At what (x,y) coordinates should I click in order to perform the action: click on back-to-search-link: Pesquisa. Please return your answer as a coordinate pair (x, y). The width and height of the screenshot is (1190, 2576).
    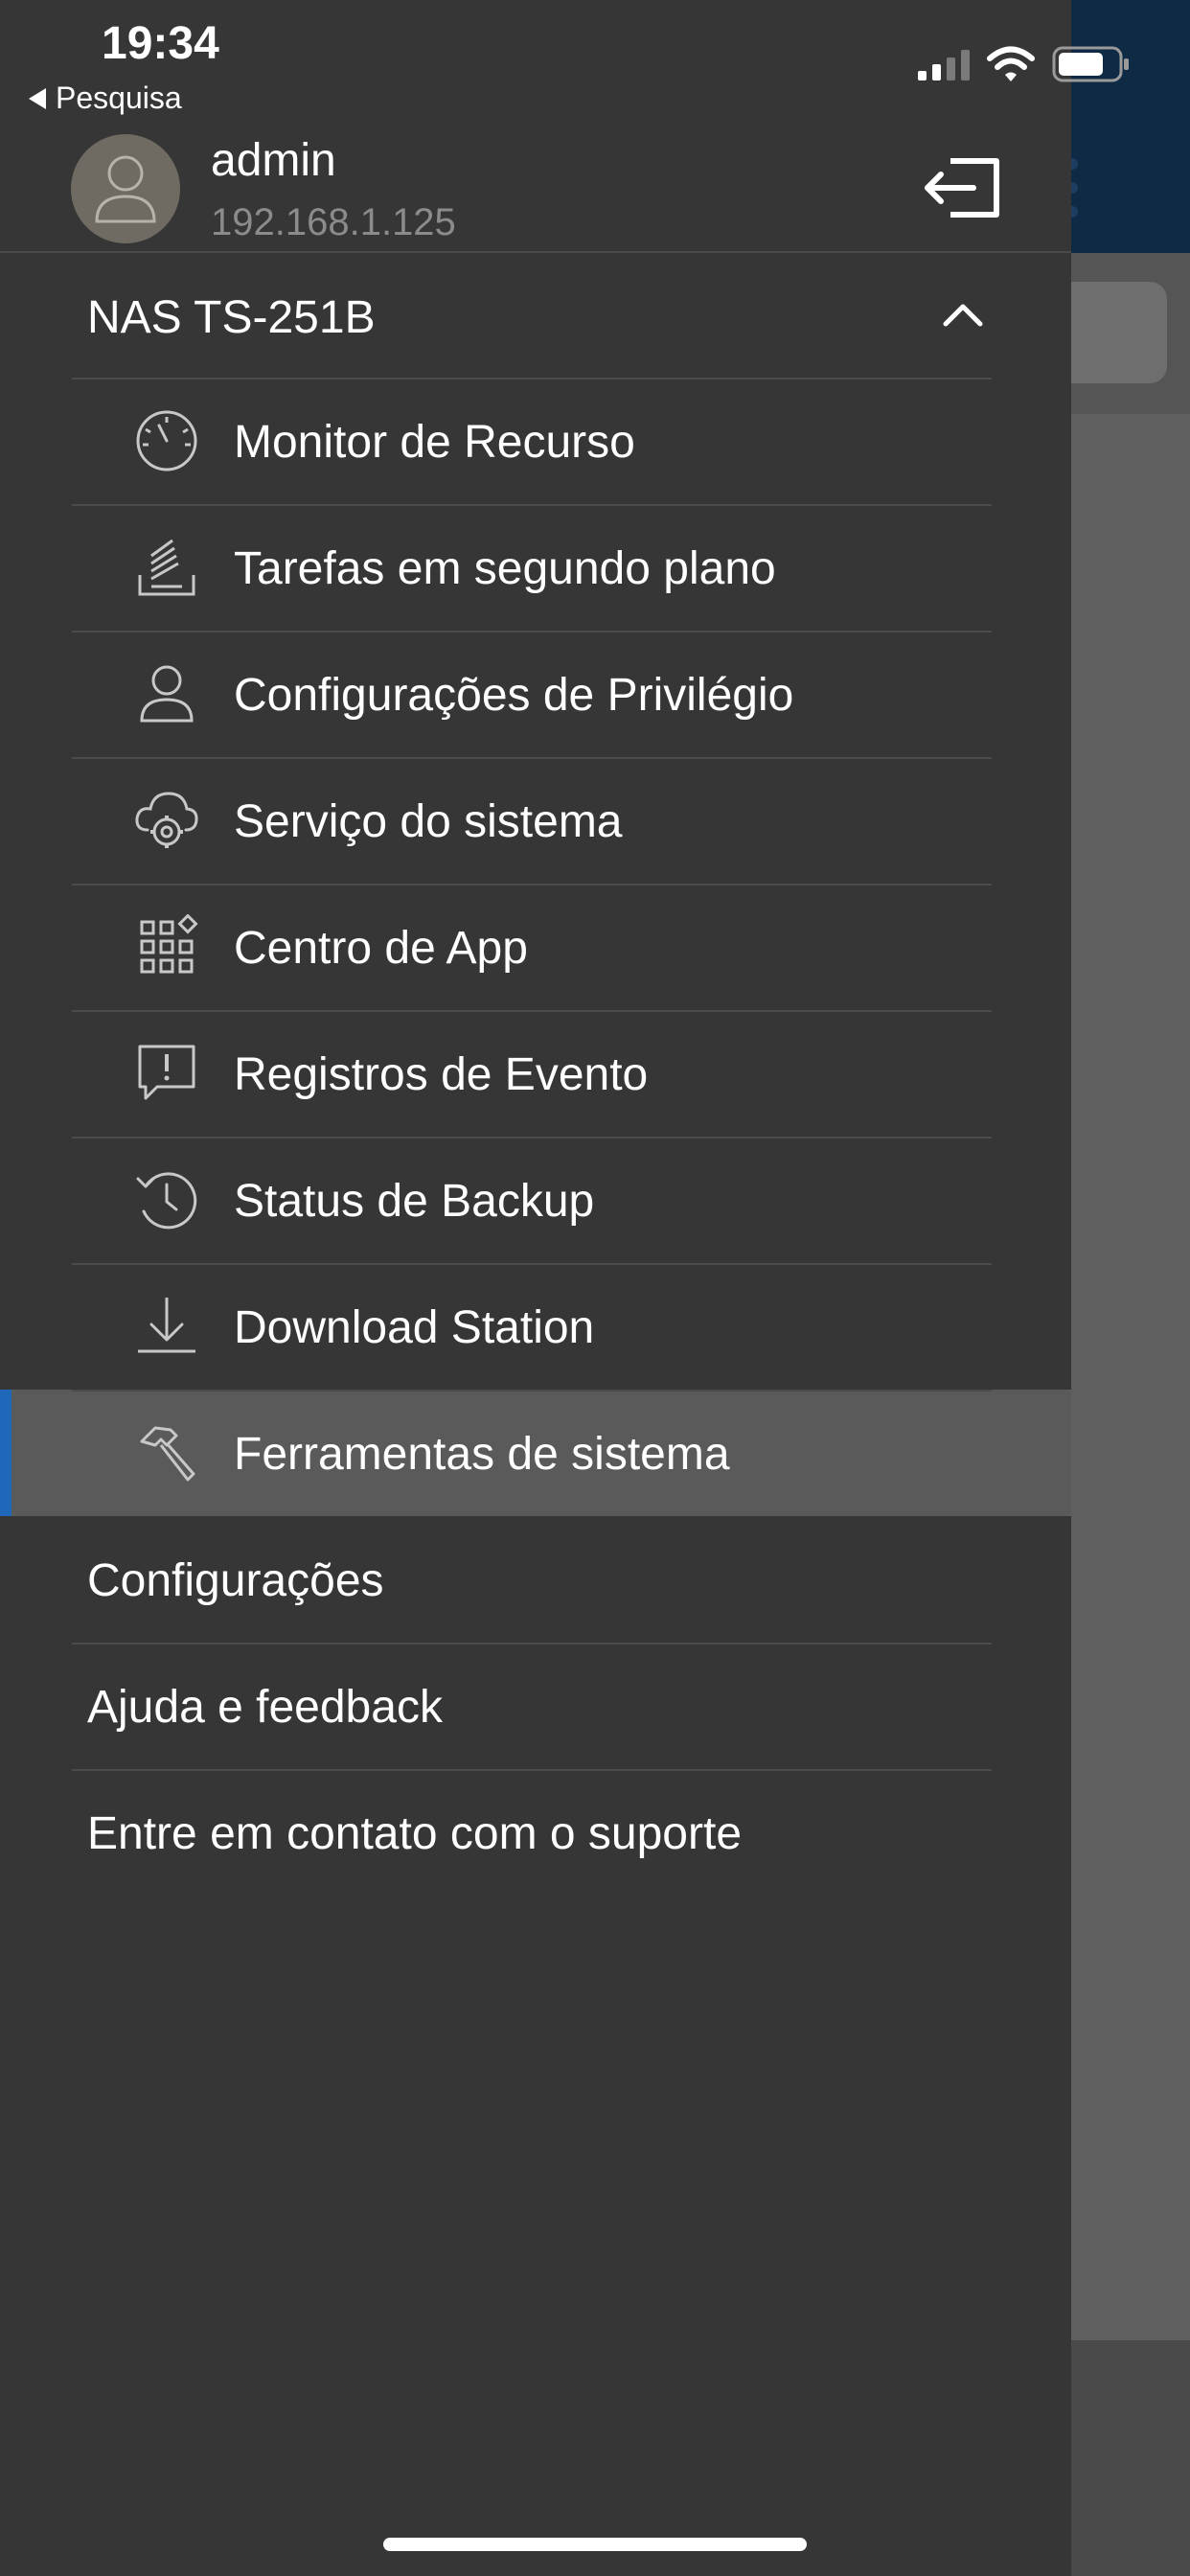
    Looking at the image, I should click on (105, 98).